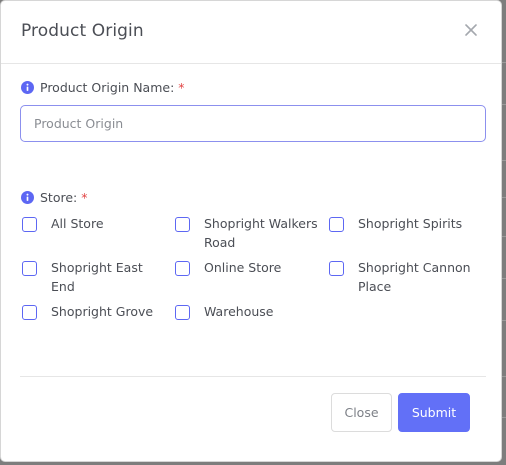 Image resolution: width=506 pixels, height=465 pixels. I want to click on store-option-shopright-walkers-road: Shopright Walkers Road, so click(250, 234).